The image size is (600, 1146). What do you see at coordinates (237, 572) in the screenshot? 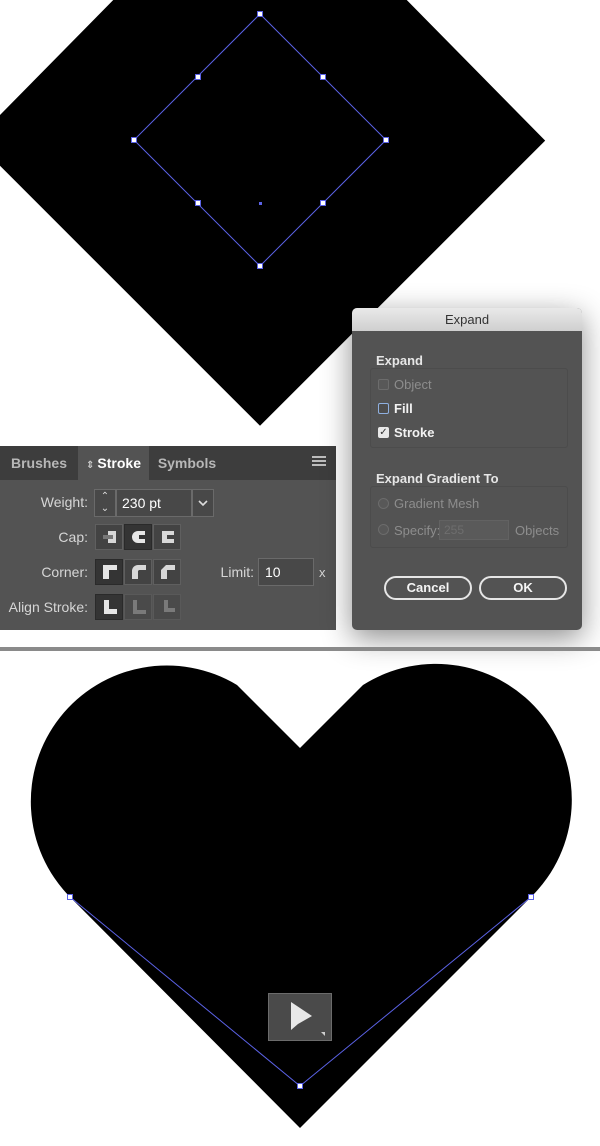
I see `limit-label: Limit:` at bounding box center [237, 572].